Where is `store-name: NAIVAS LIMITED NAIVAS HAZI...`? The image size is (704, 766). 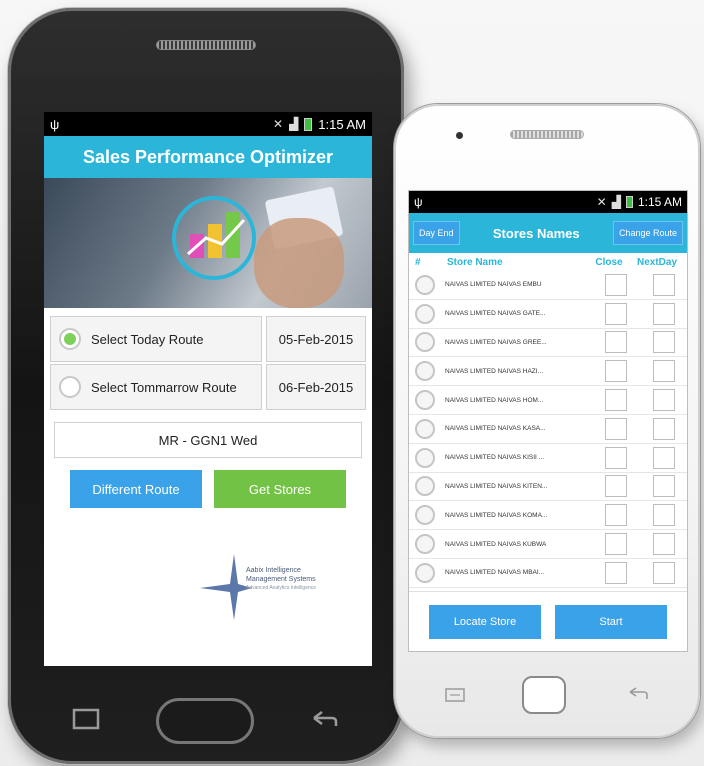 store-name: NAIVAS LIMITED NAIVAS HAZI... is located at coordinates (494, 371).